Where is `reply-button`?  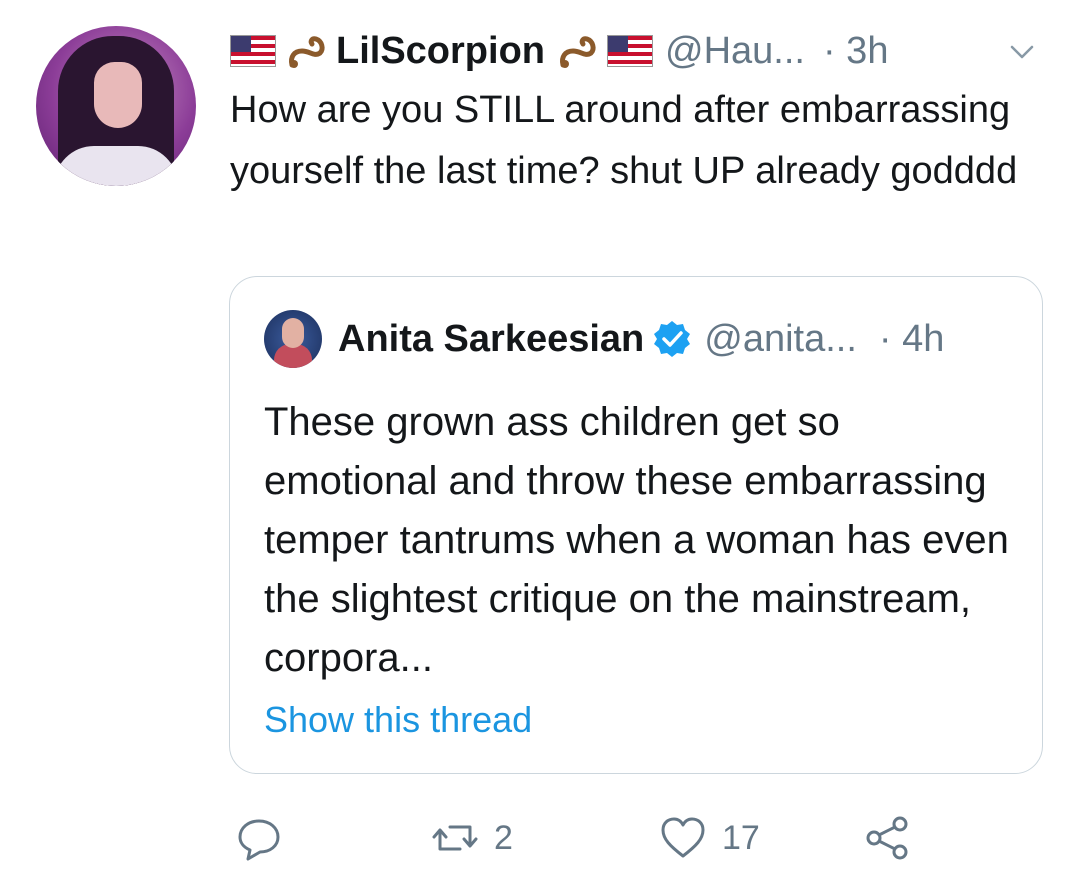
reply-button is located at coordinates (266, 838).